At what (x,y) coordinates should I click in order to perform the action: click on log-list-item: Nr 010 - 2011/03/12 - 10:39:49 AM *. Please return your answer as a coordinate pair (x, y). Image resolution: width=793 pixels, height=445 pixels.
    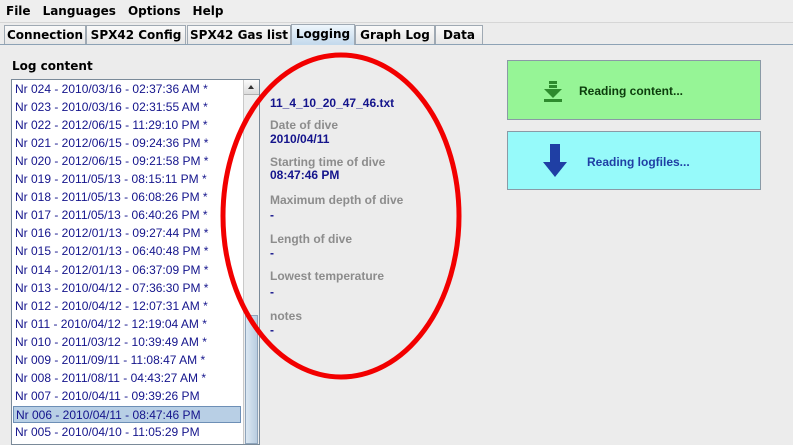
    Looking at the image, I should click on (127, 342).